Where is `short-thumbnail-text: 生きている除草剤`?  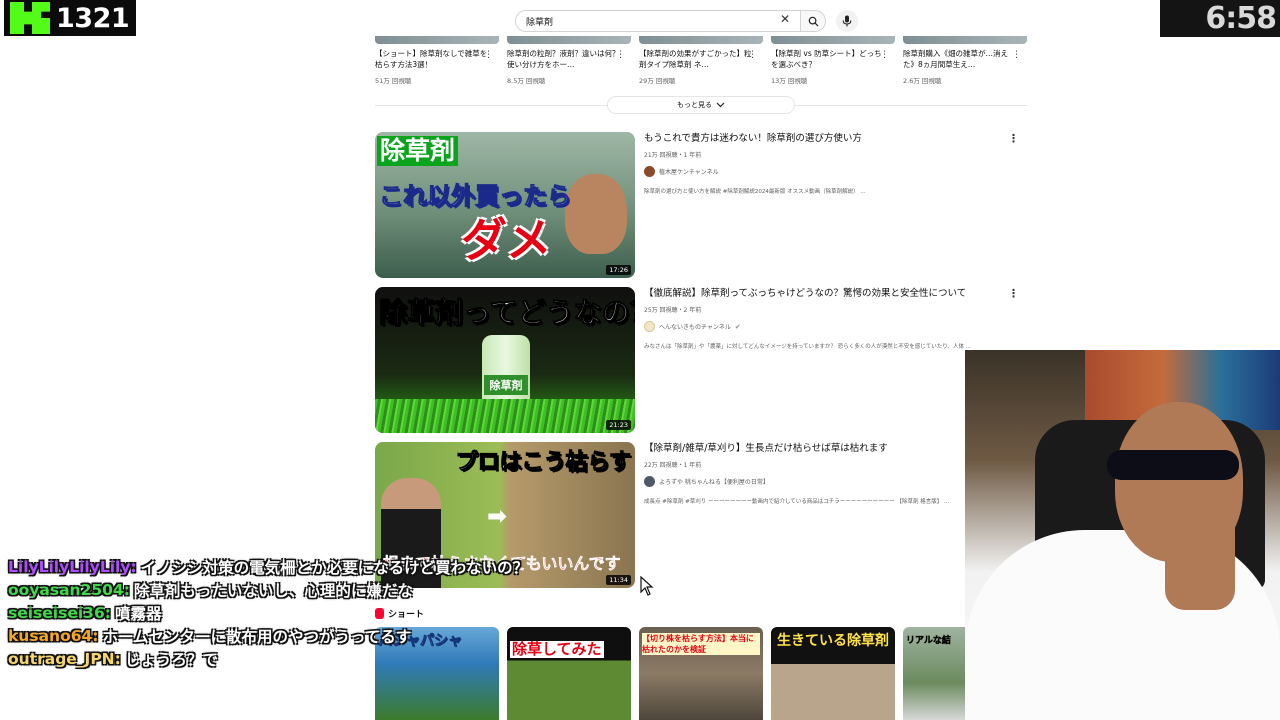 short-thumbnail-text: 生きている除草剤 is located at coordinates (833, 641).